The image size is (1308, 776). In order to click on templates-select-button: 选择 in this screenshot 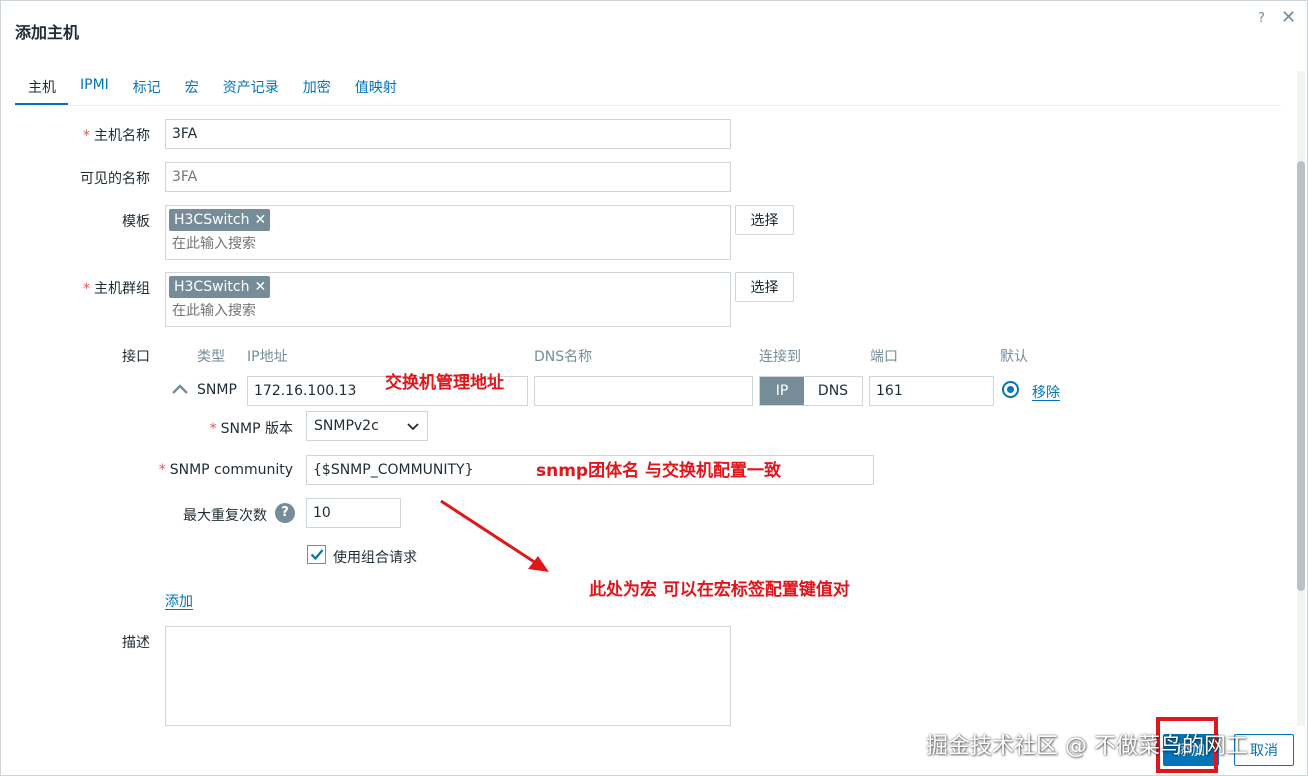, I will do `click(764, 220)`.